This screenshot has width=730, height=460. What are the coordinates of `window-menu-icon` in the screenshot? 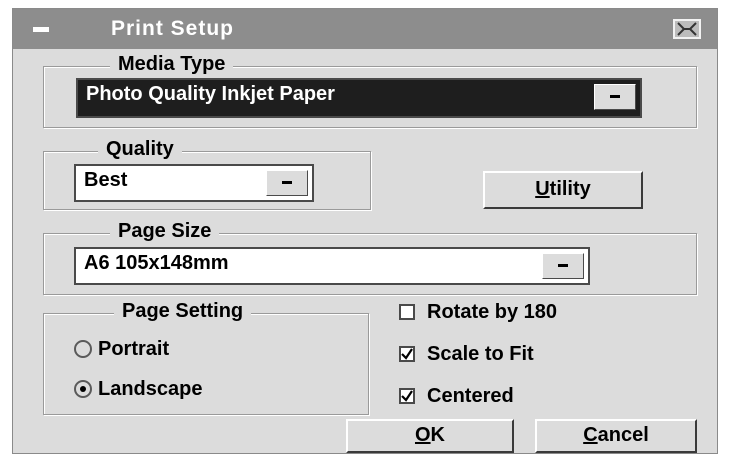 It's located at (41, 29).